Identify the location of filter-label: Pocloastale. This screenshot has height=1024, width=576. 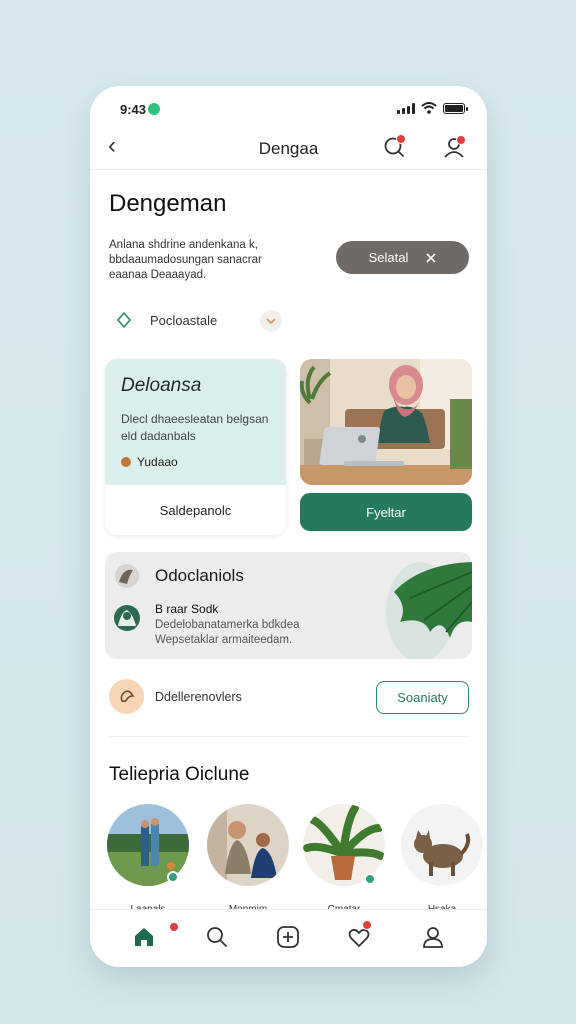
(184, 320).